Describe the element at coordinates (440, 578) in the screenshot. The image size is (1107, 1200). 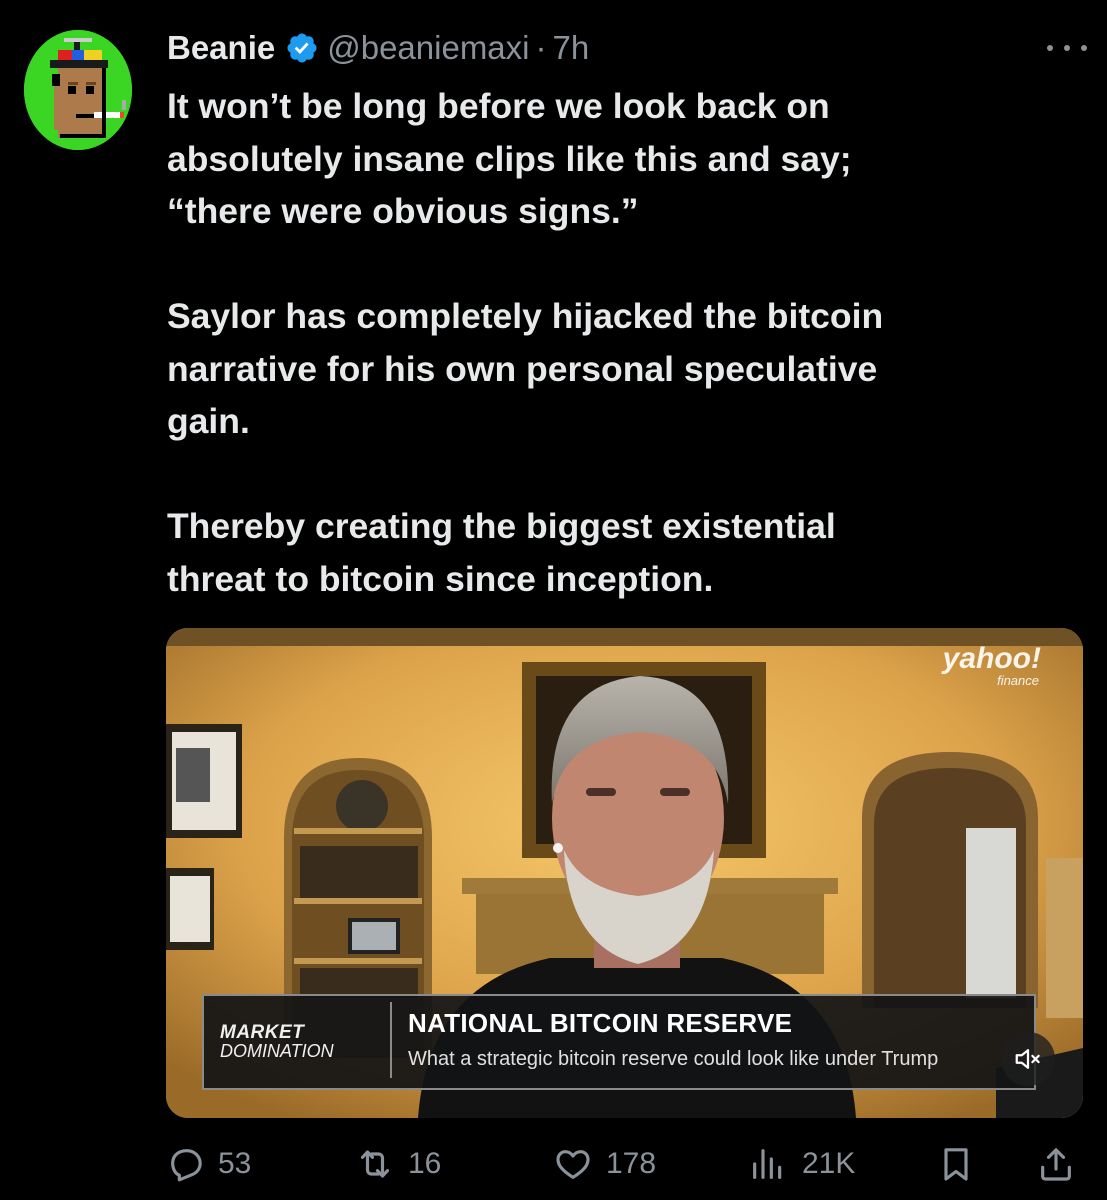
I see `tweet-line: threat to bitcoin since inception.` at that location.